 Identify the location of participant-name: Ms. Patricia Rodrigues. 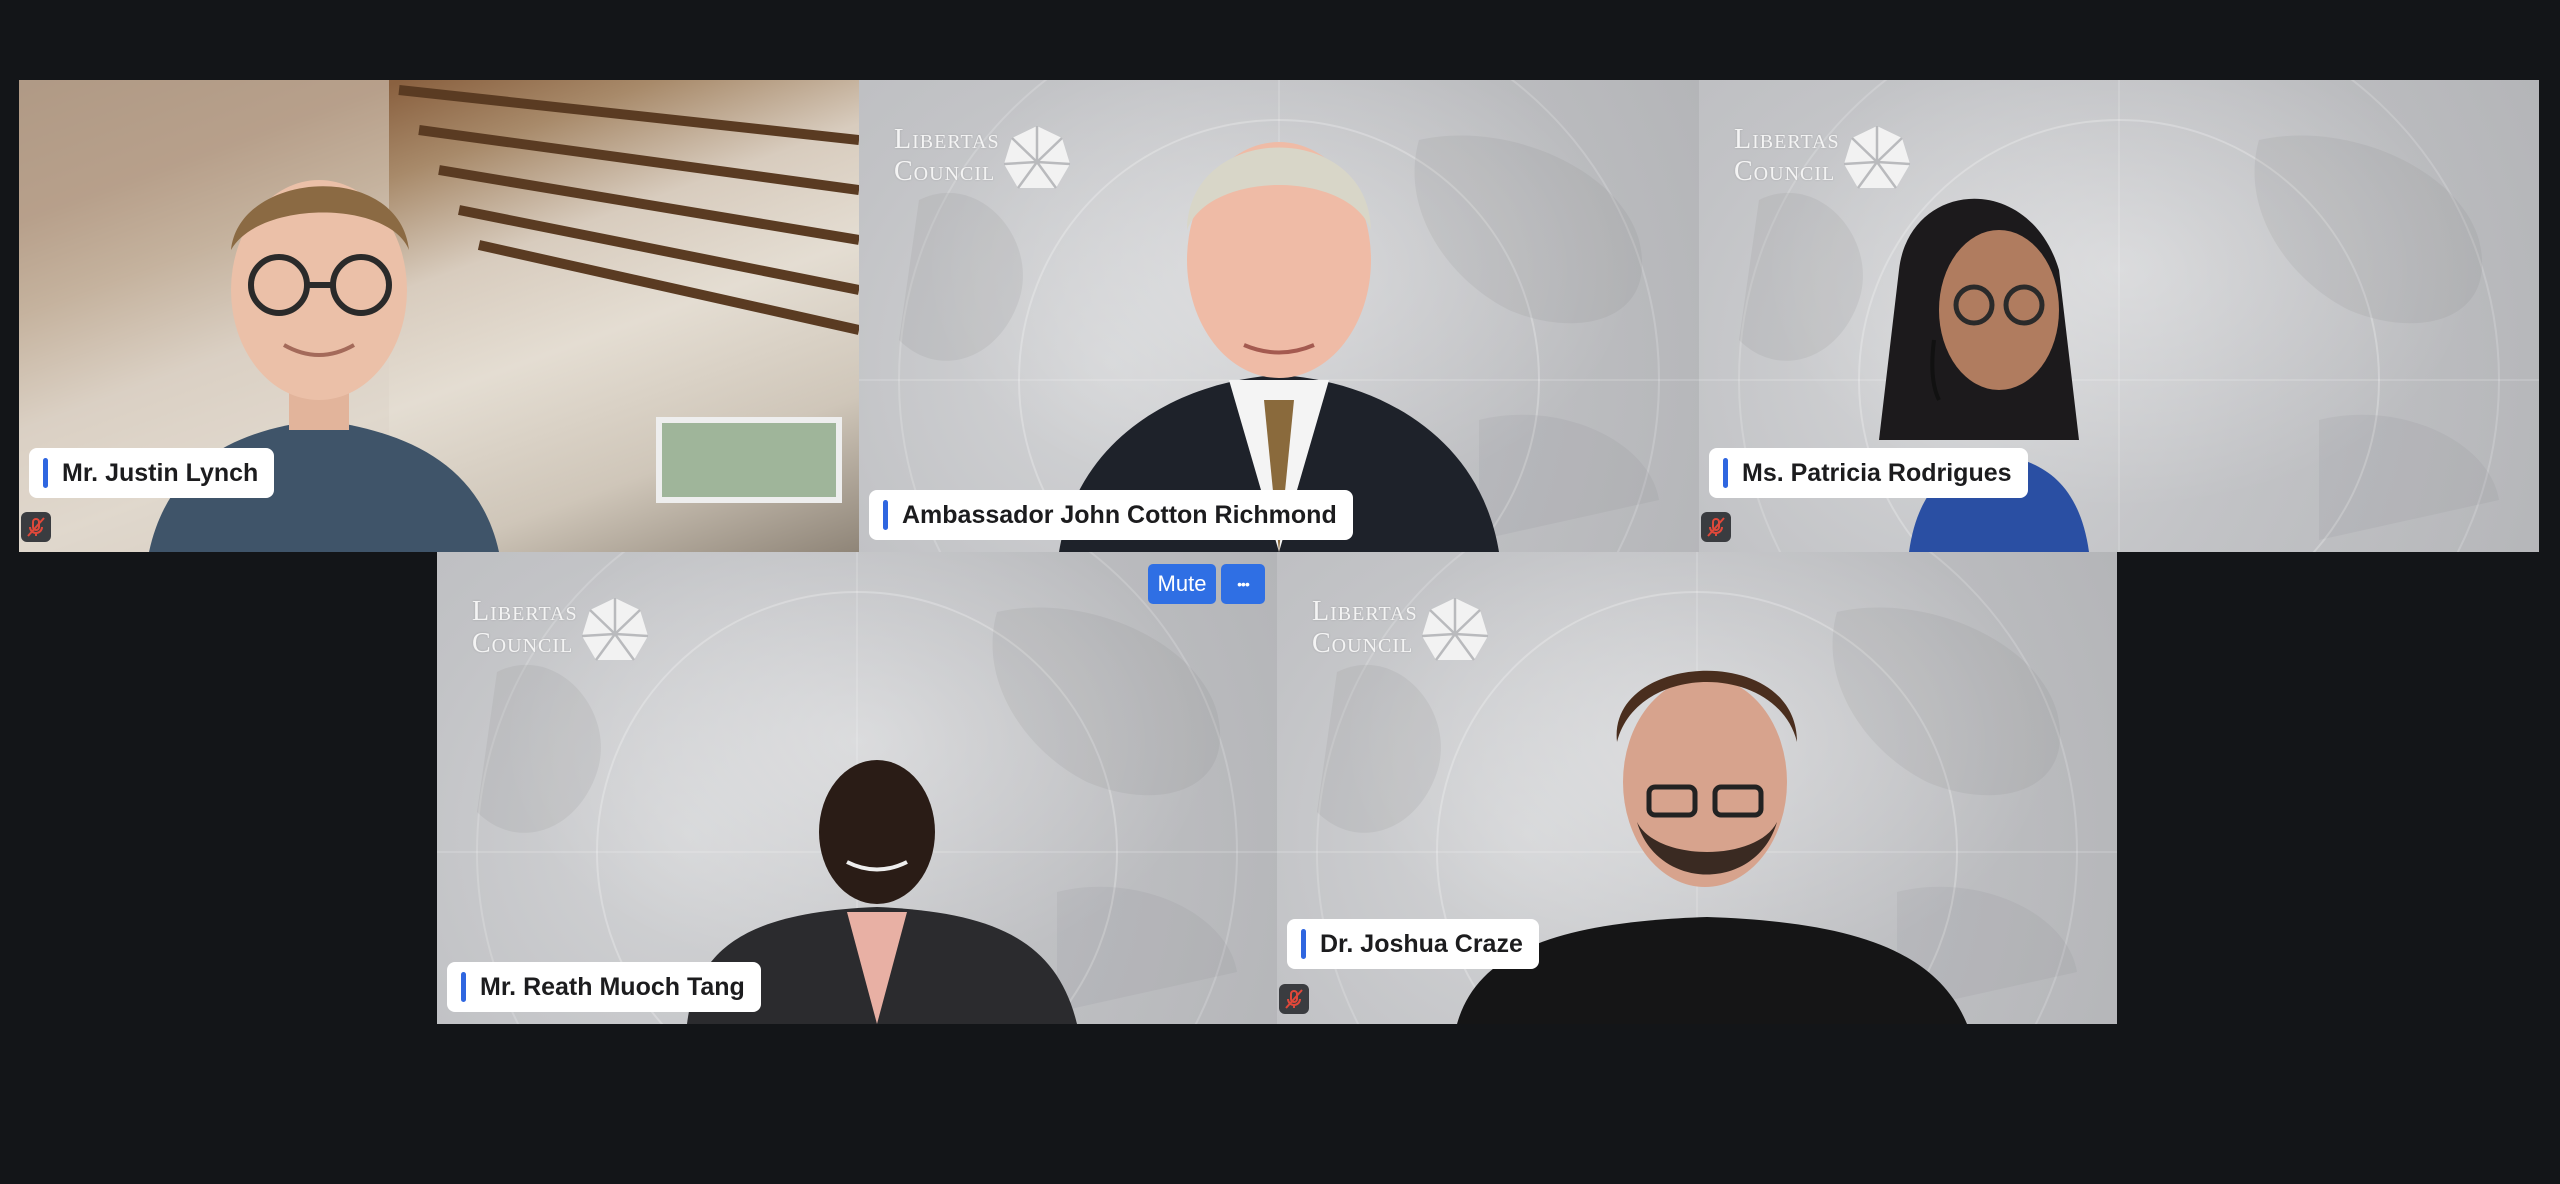
(1877, 472).